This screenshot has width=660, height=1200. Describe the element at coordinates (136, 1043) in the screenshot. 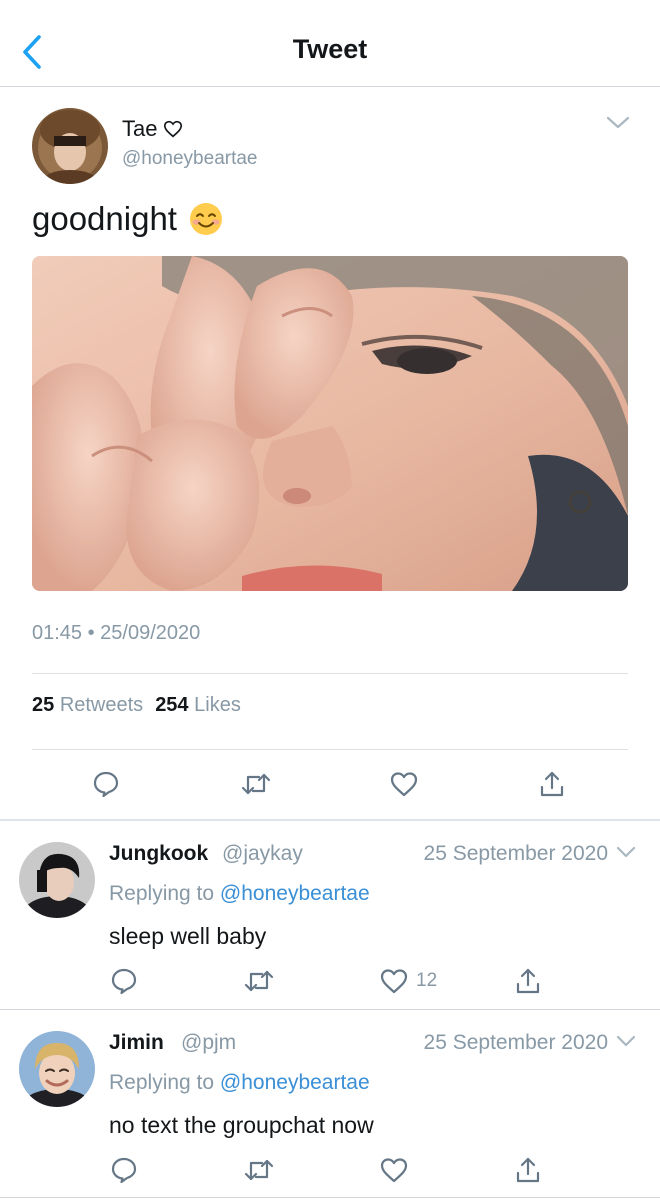

I see `reply-author-name: Jimin` at that location.